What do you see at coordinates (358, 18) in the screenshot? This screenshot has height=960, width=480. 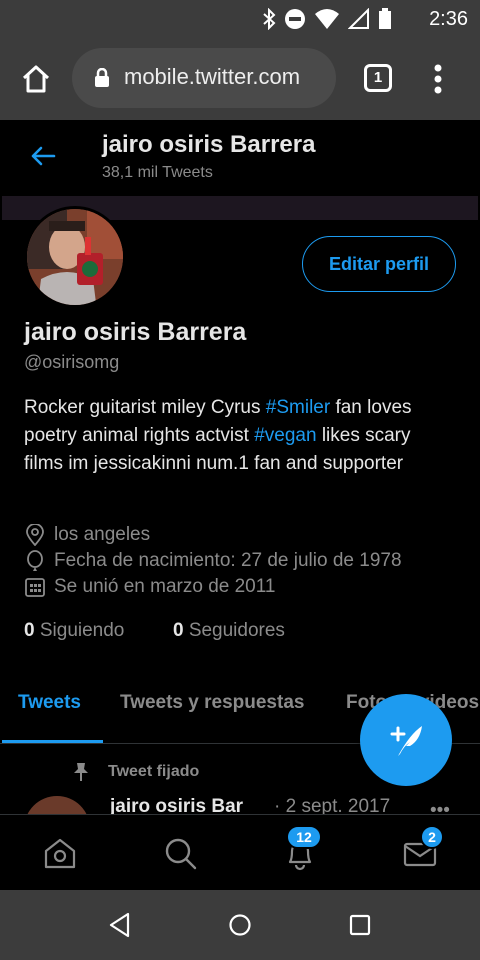 I see `signal-icon` at bounding box center [358, 18].